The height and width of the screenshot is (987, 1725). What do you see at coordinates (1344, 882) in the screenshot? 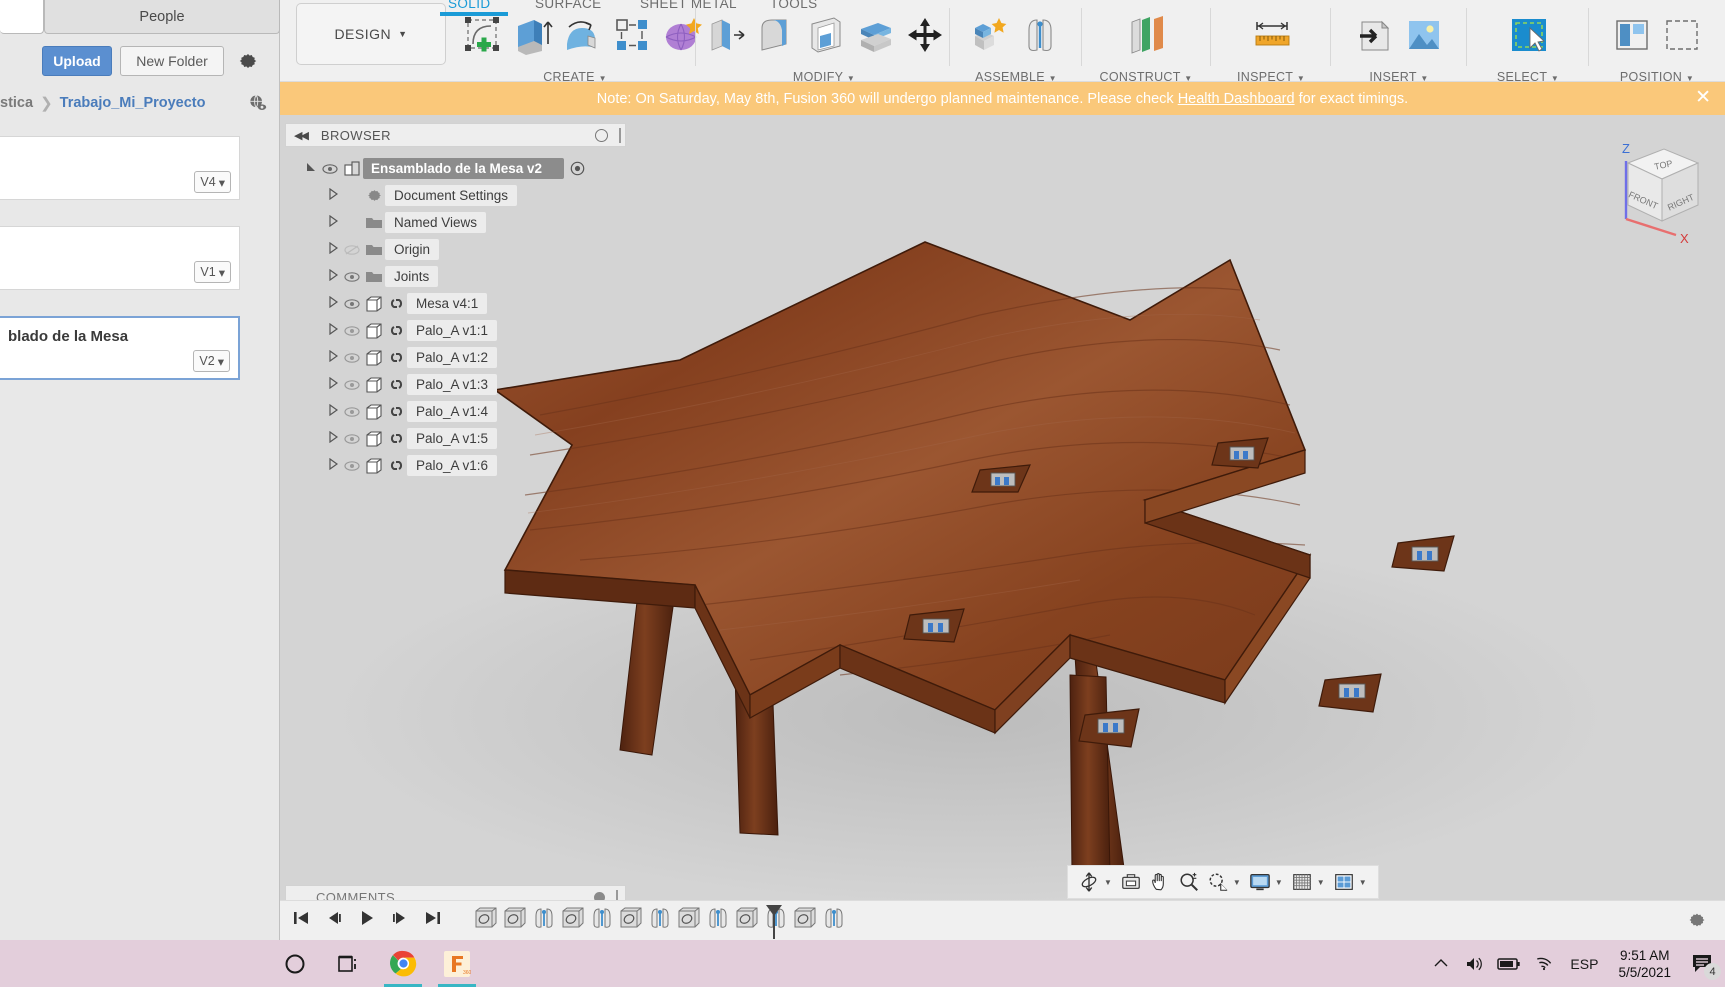
I see `viewports-icon` at bounding box center [1344, 882].